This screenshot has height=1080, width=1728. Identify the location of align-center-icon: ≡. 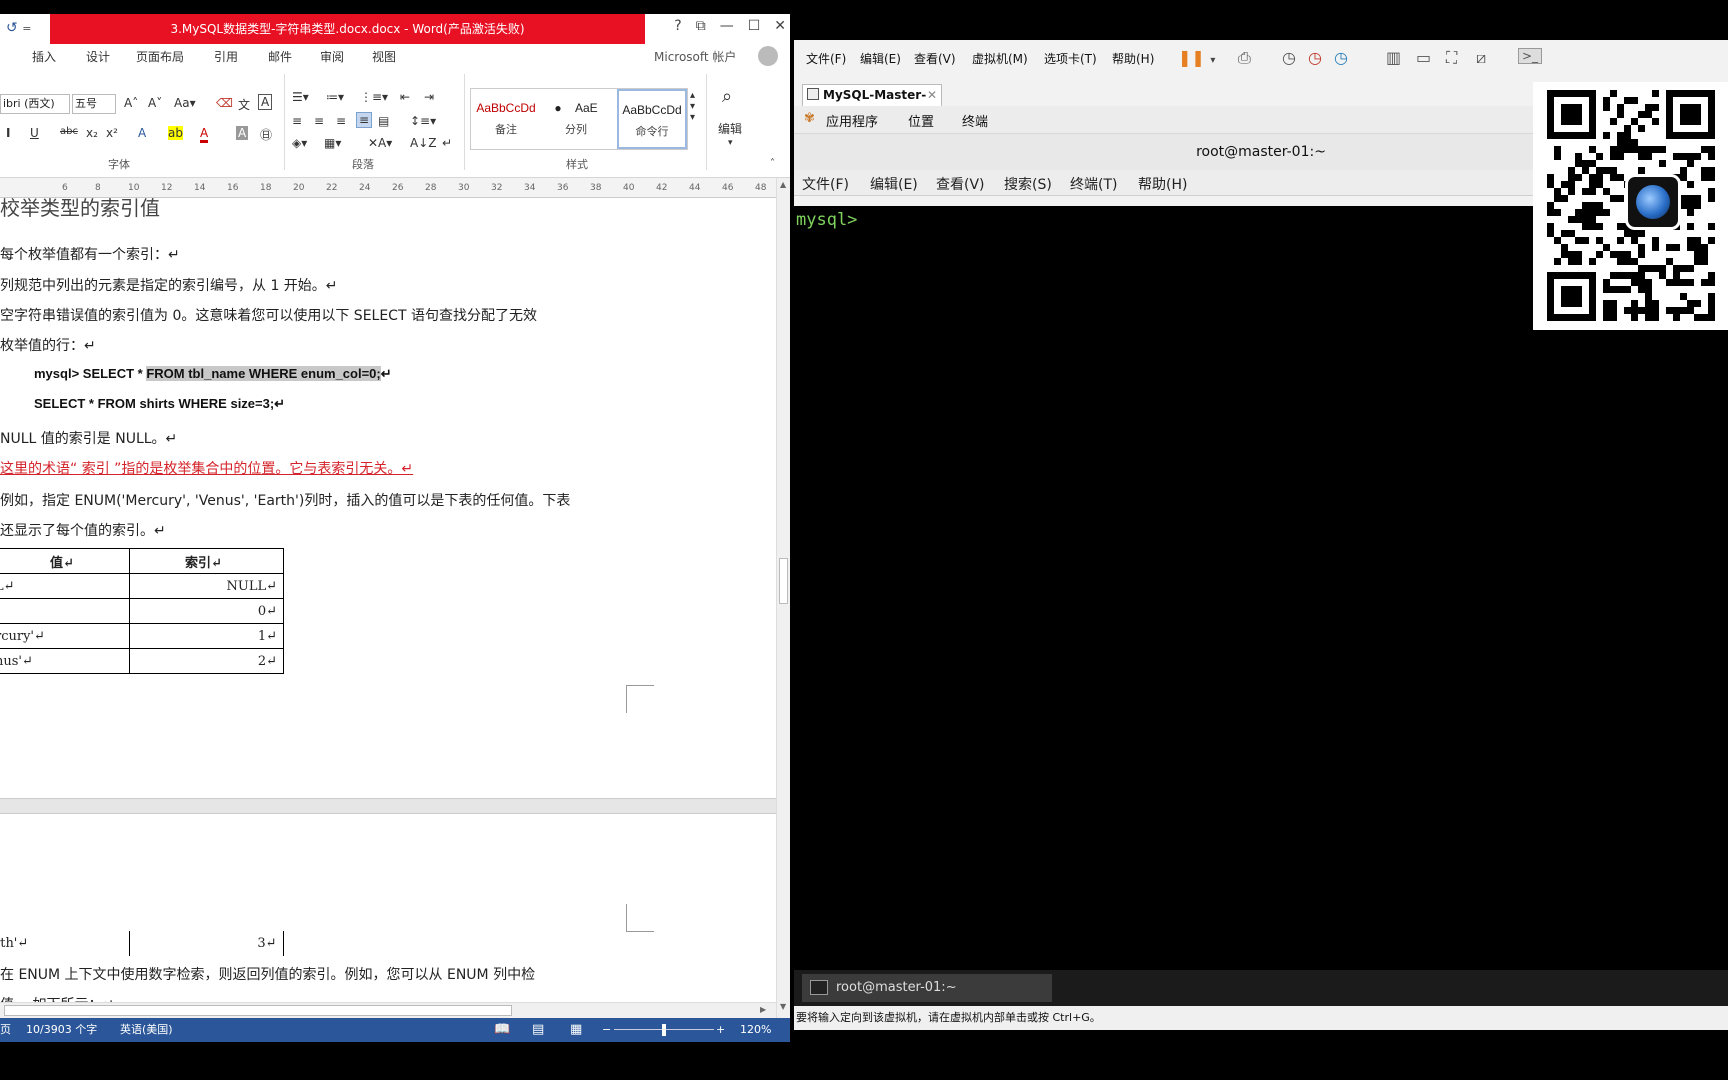
(319, 121).